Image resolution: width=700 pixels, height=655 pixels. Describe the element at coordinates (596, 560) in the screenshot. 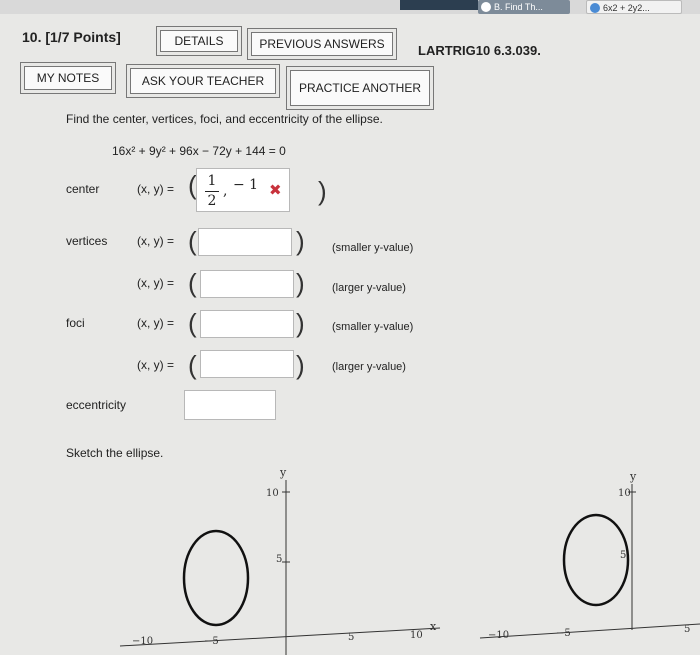

I see `graph-2-ellipse-sketch` at that location.